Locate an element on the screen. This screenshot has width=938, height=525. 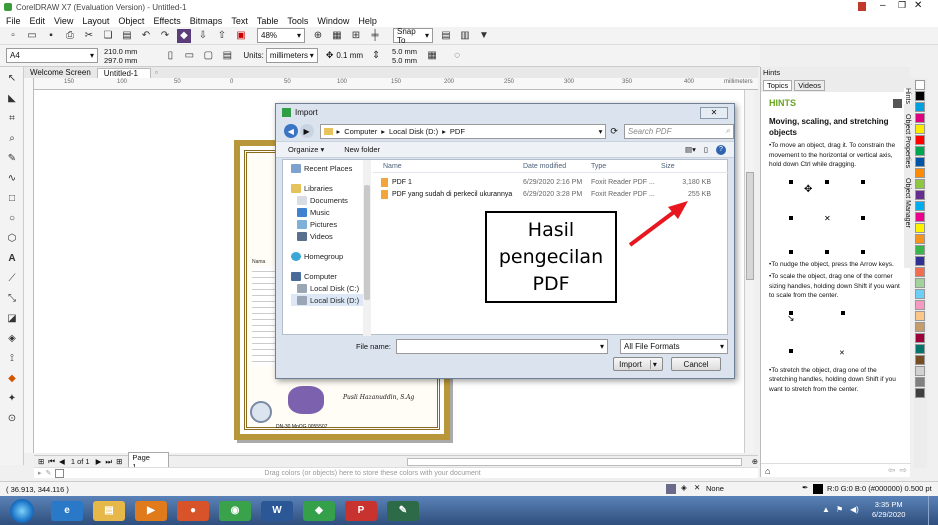
add-page-icon: ⊞ is located at coordinates (119, 461).